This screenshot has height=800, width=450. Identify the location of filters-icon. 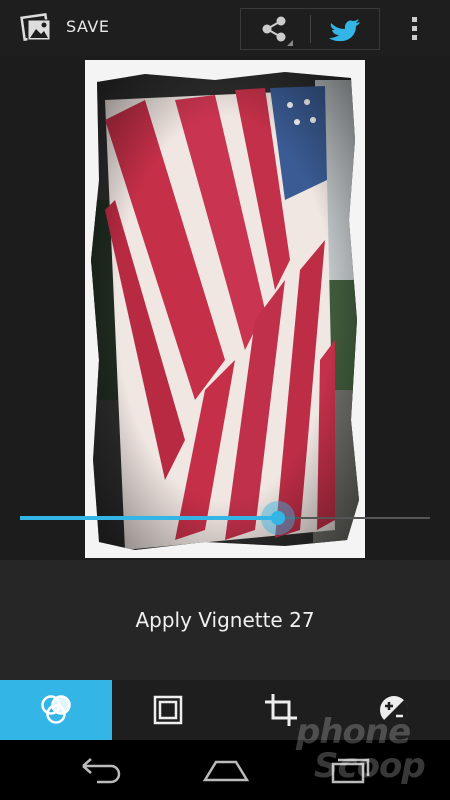
(56, 709).